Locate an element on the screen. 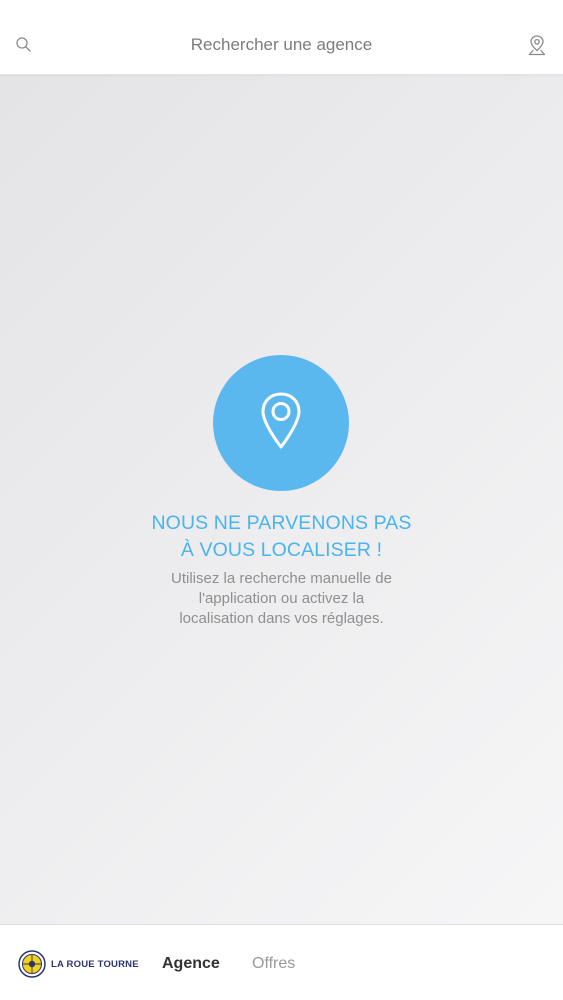 This screenshot has width=563, height=1000. brand-logo: LA ROUE TOURNE is located at coordinates (78, 965).